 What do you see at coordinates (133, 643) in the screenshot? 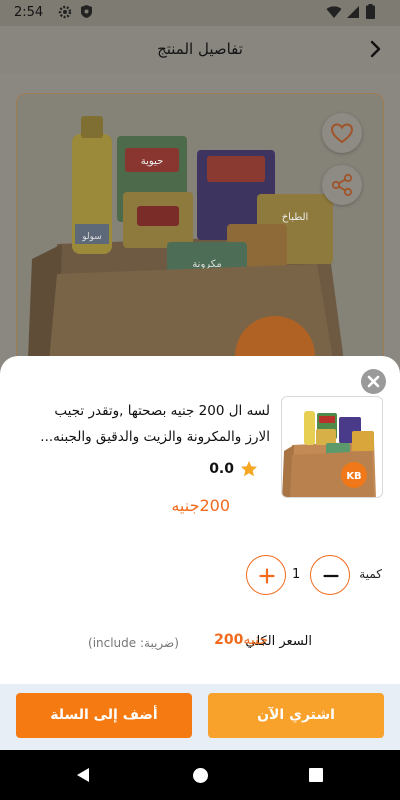
I see `tax-note: (ضريبة: include)` at bounding box center [133, 643].